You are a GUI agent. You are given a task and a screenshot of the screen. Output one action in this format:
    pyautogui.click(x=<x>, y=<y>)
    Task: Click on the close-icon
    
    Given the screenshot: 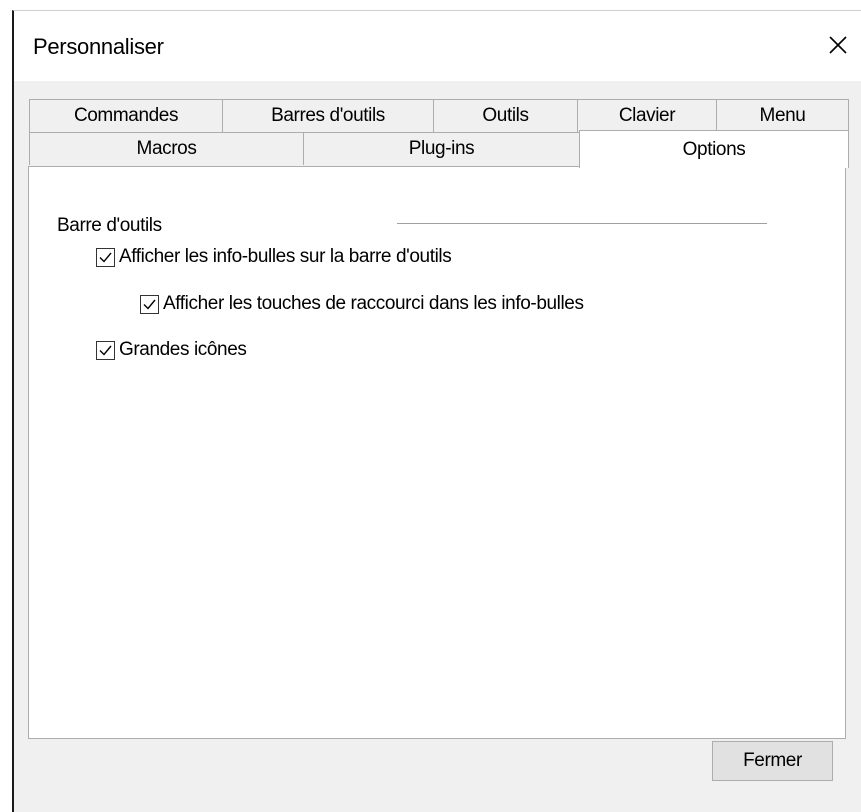 What is the action you would take?
    pyautogui.click(x=838, y=45)
    